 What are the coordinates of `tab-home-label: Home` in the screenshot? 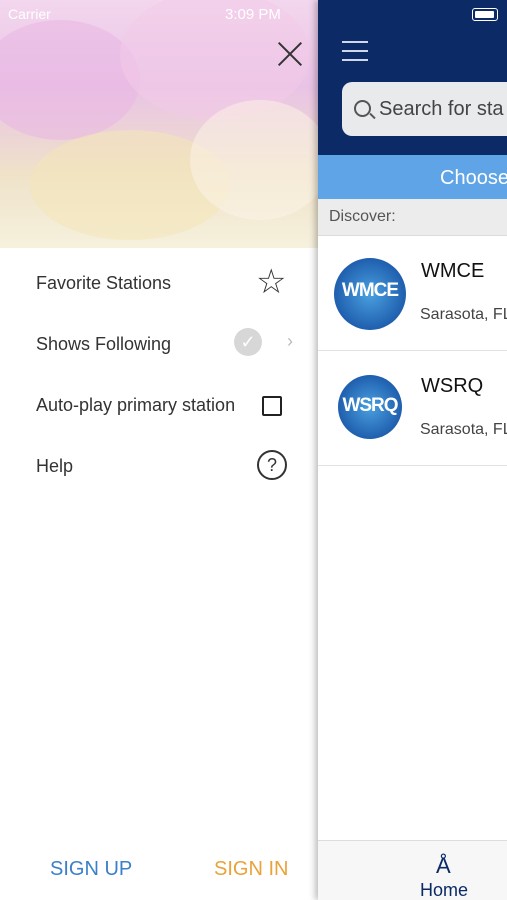 It's located at (444, 890).